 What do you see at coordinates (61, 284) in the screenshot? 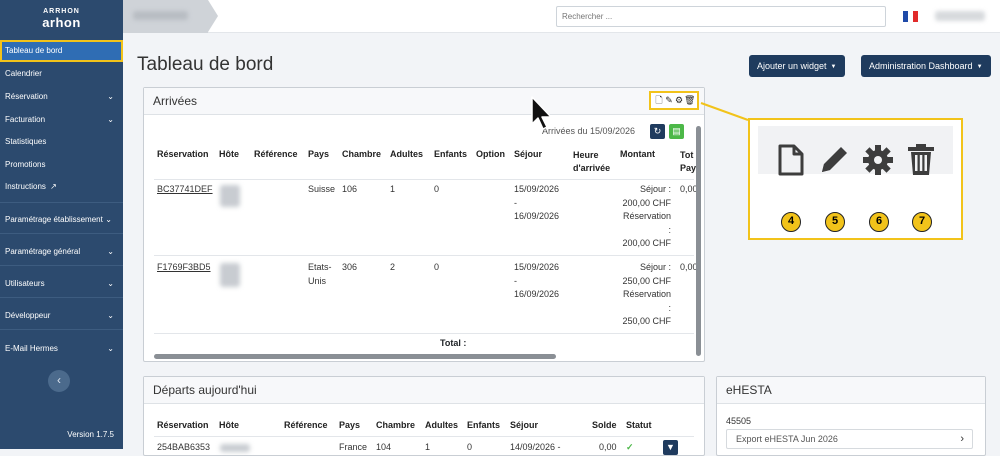
I see `sidebar-item-utilisateurs: Utilisateurs ⌄` at bounding box center [61, 284].